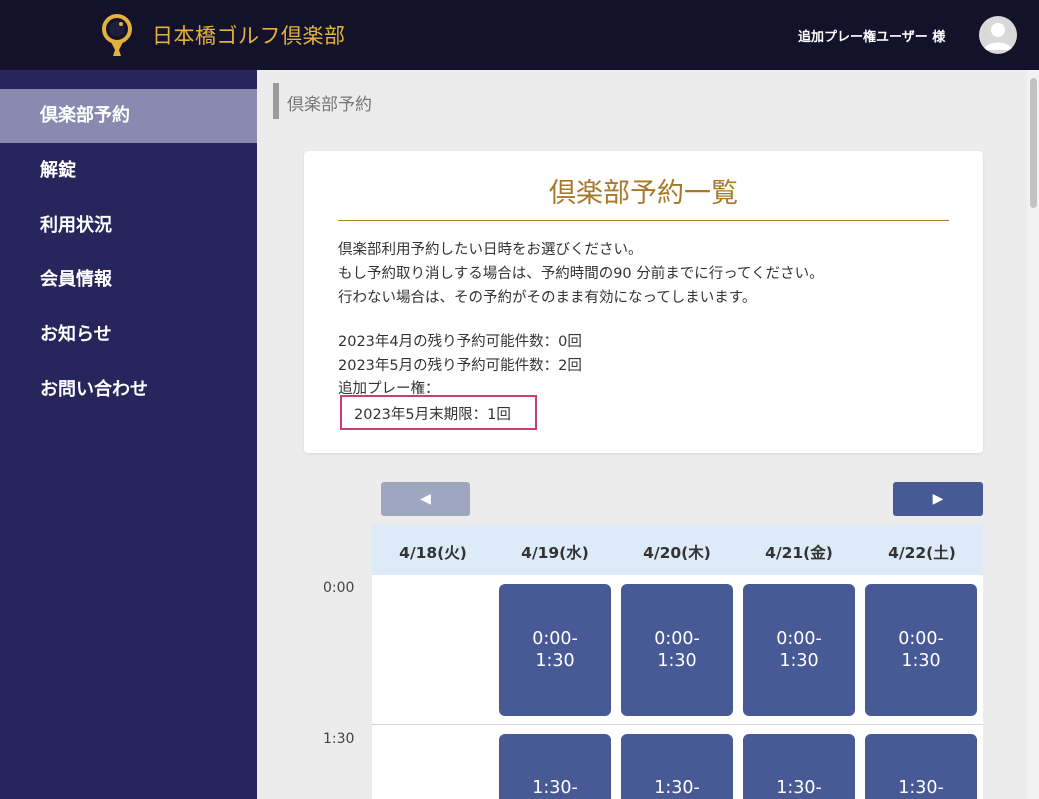 This screenshot has height=799, width=1039. I want to click on day-header: 4/21(金), so click(799, 553).